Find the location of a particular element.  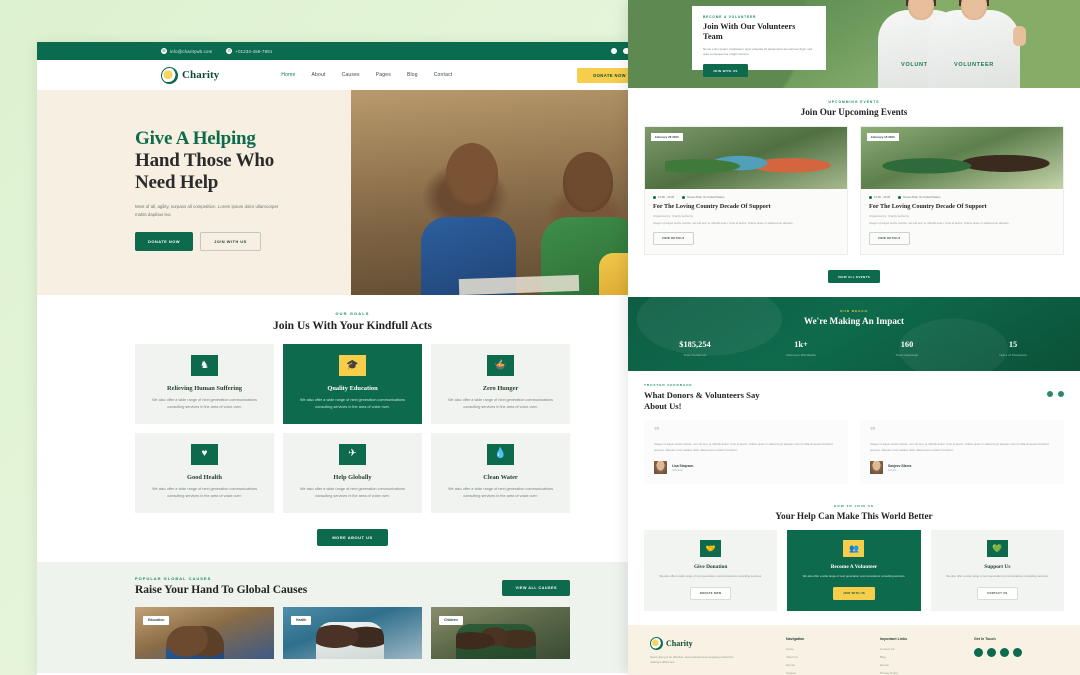

footer-nav-list: Home About Us Events Causes is located at coordinates (828, 661).